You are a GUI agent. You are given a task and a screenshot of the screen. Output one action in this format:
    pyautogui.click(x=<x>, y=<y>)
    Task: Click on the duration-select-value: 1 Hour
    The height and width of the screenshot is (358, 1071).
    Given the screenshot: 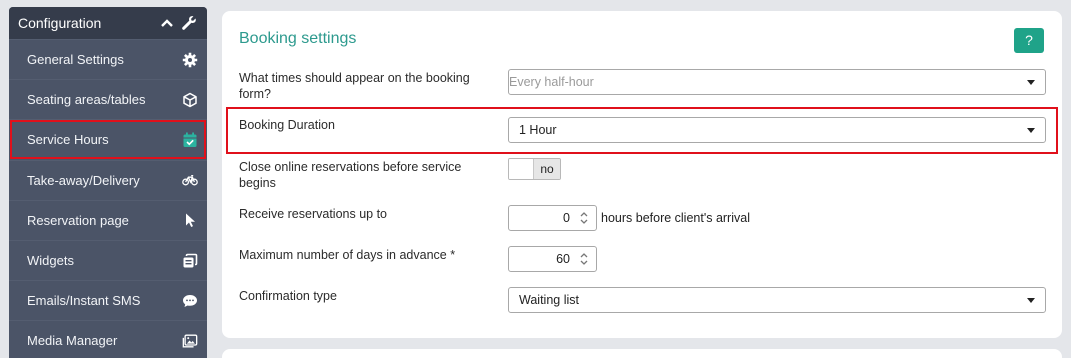 What is the action you would take?
    pyautogui.click(x=538, y=130)
    